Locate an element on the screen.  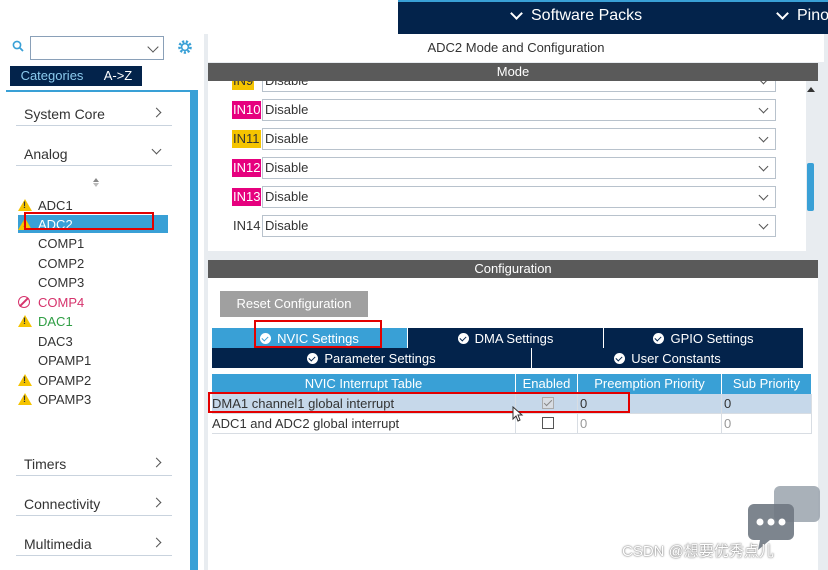
column-header: Preemption Priority is located at coordinates (650, 384).